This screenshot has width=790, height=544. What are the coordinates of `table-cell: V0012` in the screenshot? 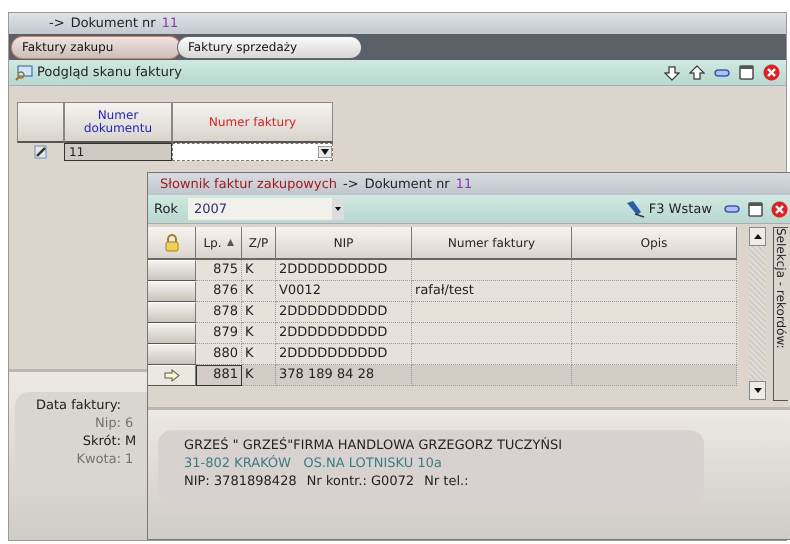 It's located at (344, 291).